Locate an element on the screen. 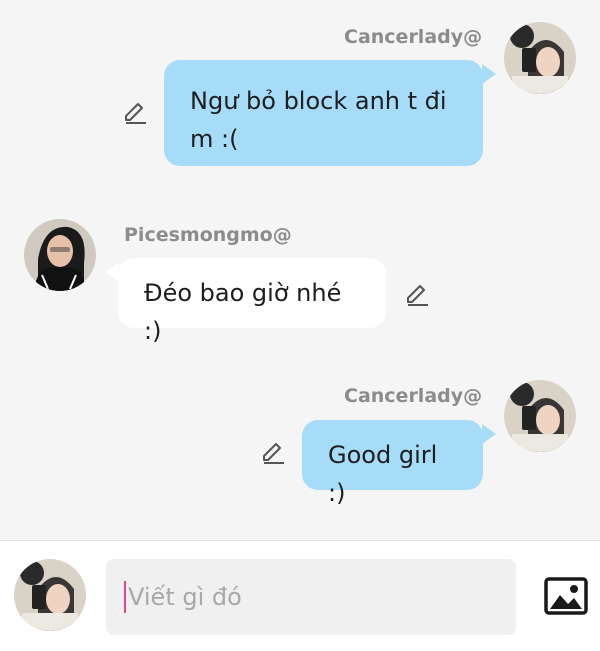  message-text-line: m :( is located at coordinates (214, 139).